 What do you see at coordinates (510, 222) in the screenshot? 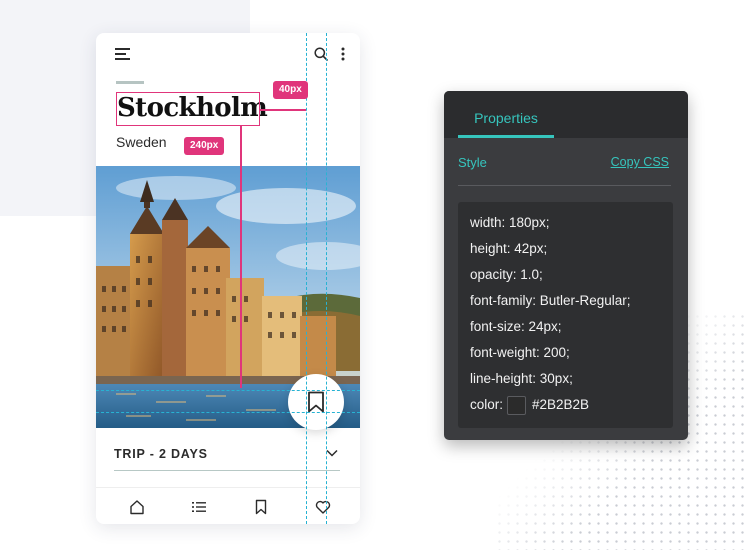
I see `css-line: width: 180px;` at bounding box center [510, 222].